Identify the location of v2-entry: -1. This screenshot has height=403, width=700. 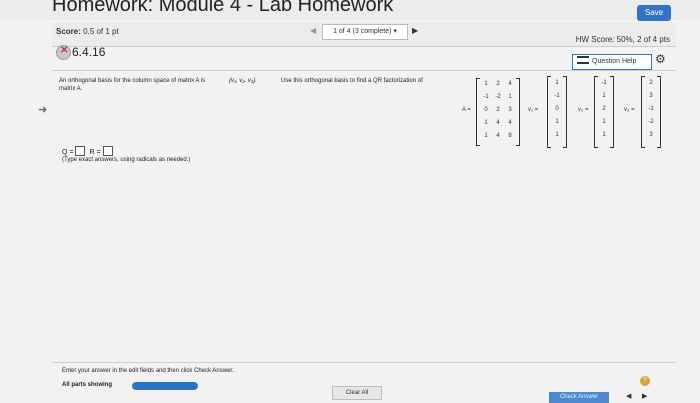
(604, 83).